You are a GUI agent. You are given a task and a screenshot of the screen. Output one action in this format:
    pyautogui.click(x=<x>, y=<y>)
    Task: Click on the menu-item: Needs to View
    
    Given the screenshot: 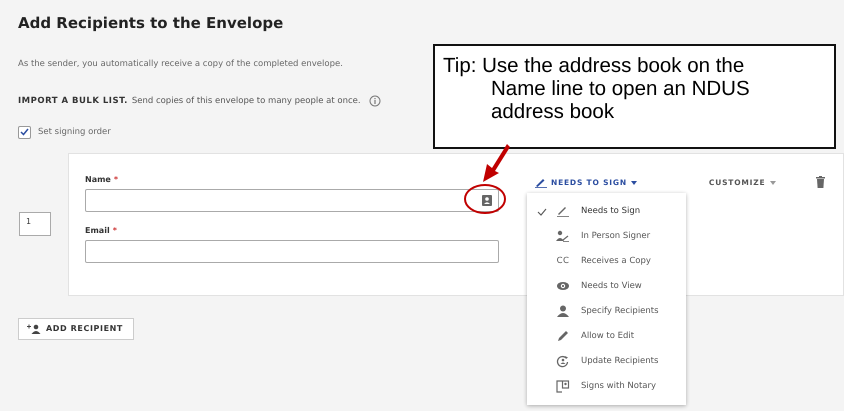 What is the action you would take?
    pyautogui.click(x=606, y=286)
    